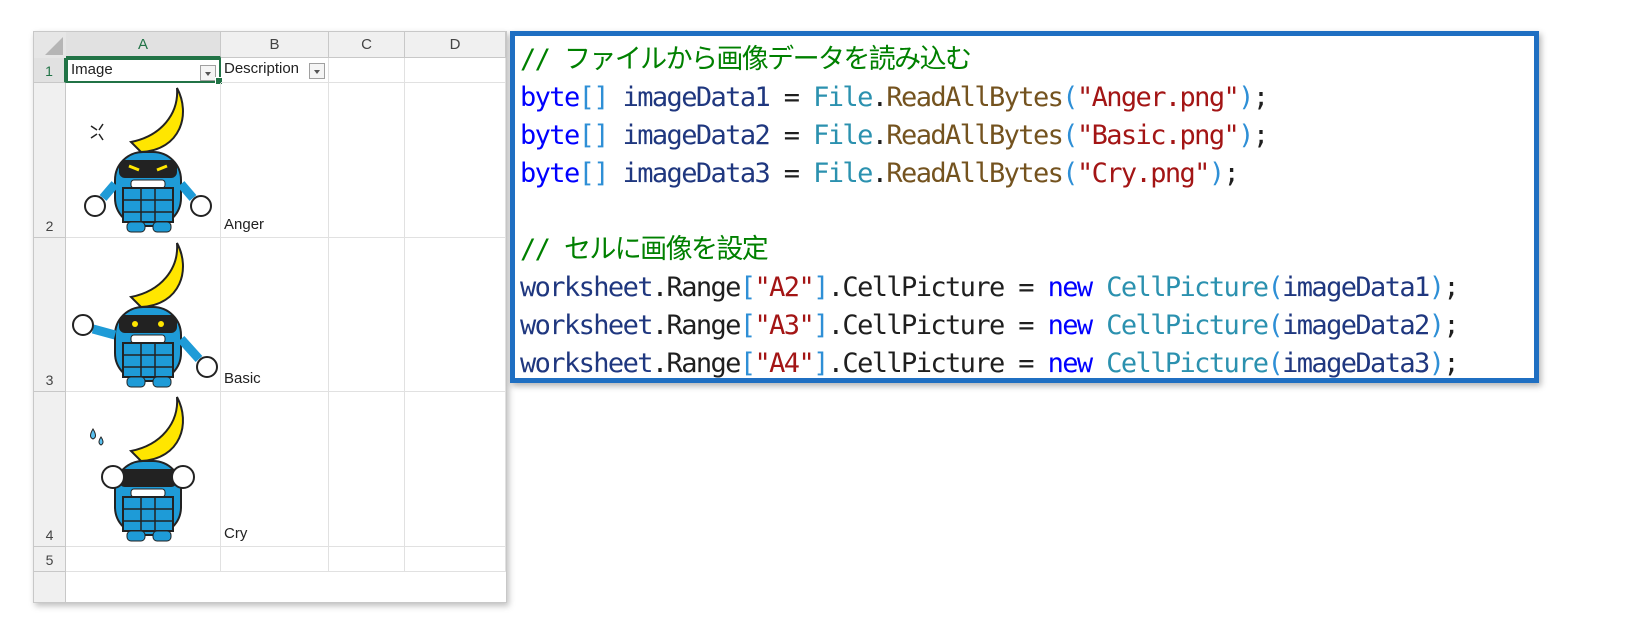  Describe the element at coordinates (746, 59) in the screenshot. I see `code-comment-read: // ファイルから画像データを読み込む` at that location.